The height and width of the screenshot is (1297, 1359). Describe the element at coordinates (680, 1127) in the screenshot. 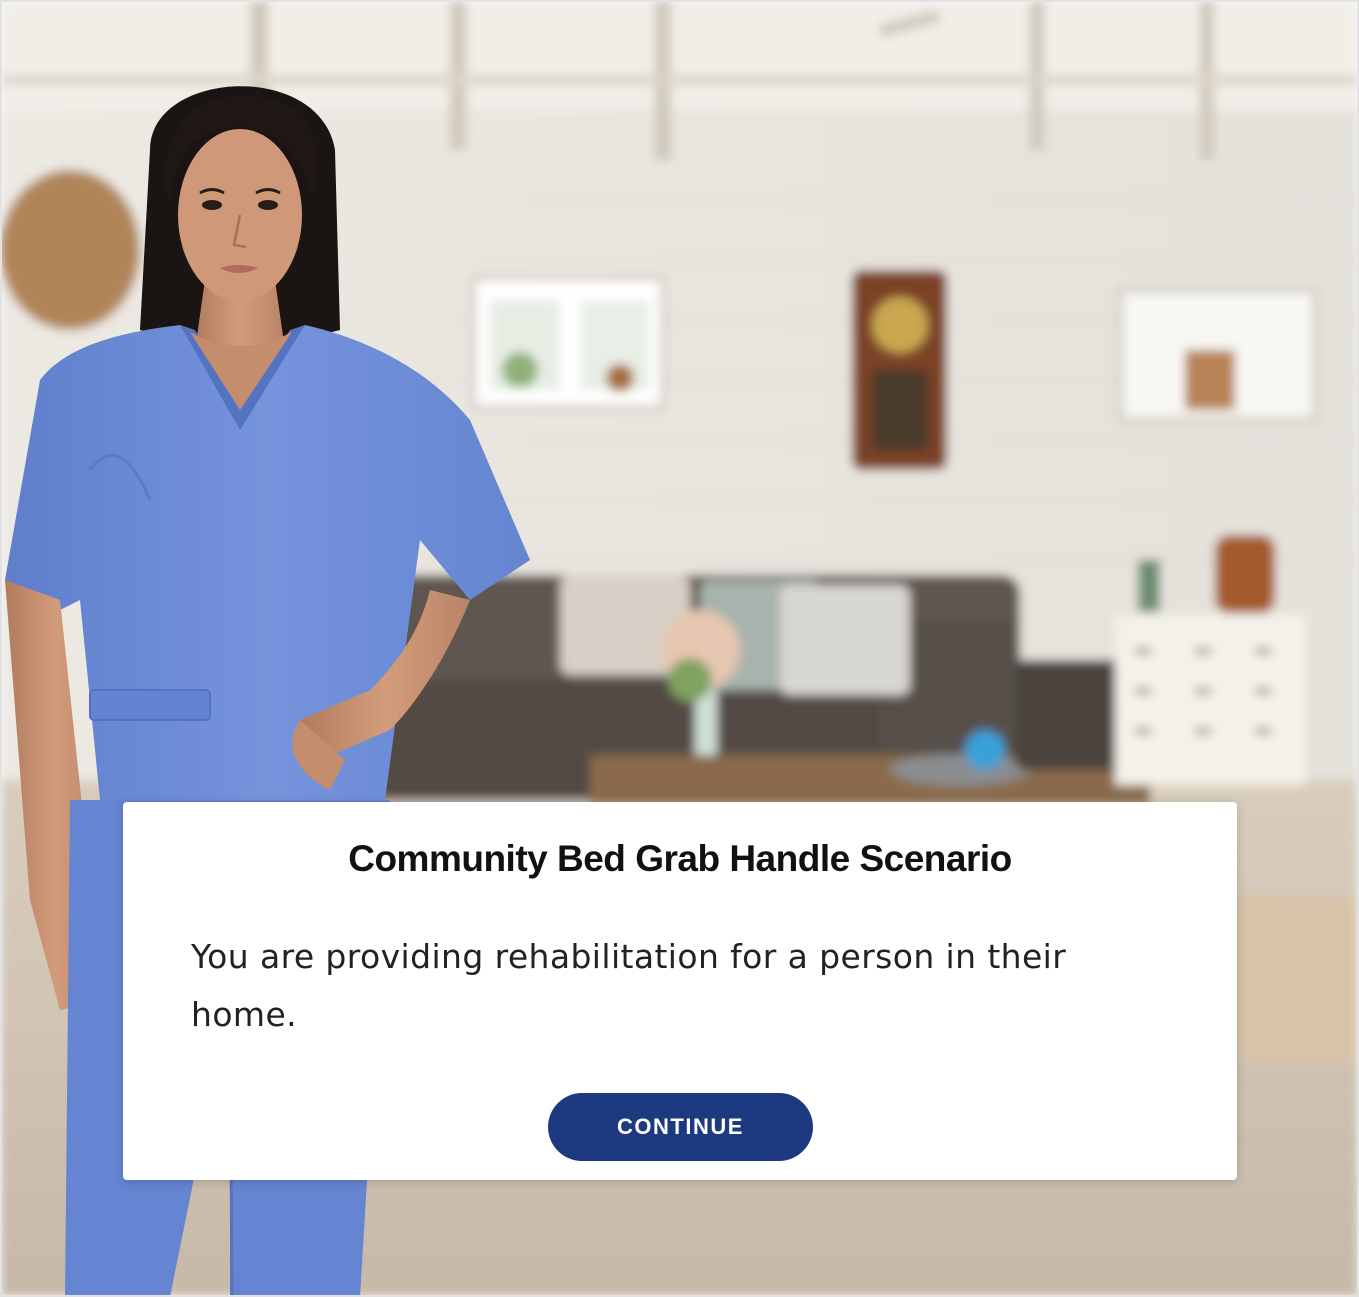

I see `continue-button: CONTINUE` at that location.